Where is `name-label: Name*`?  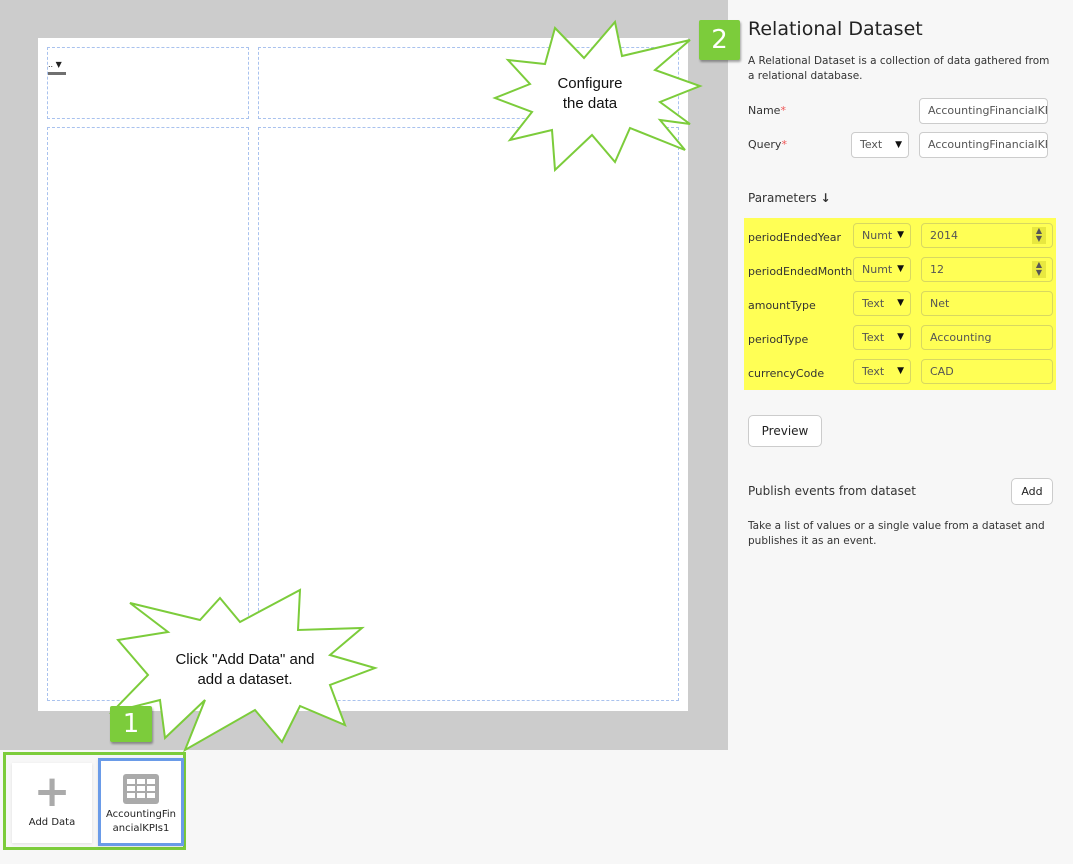
name-label: Name* is located at coordinates (767, 110).